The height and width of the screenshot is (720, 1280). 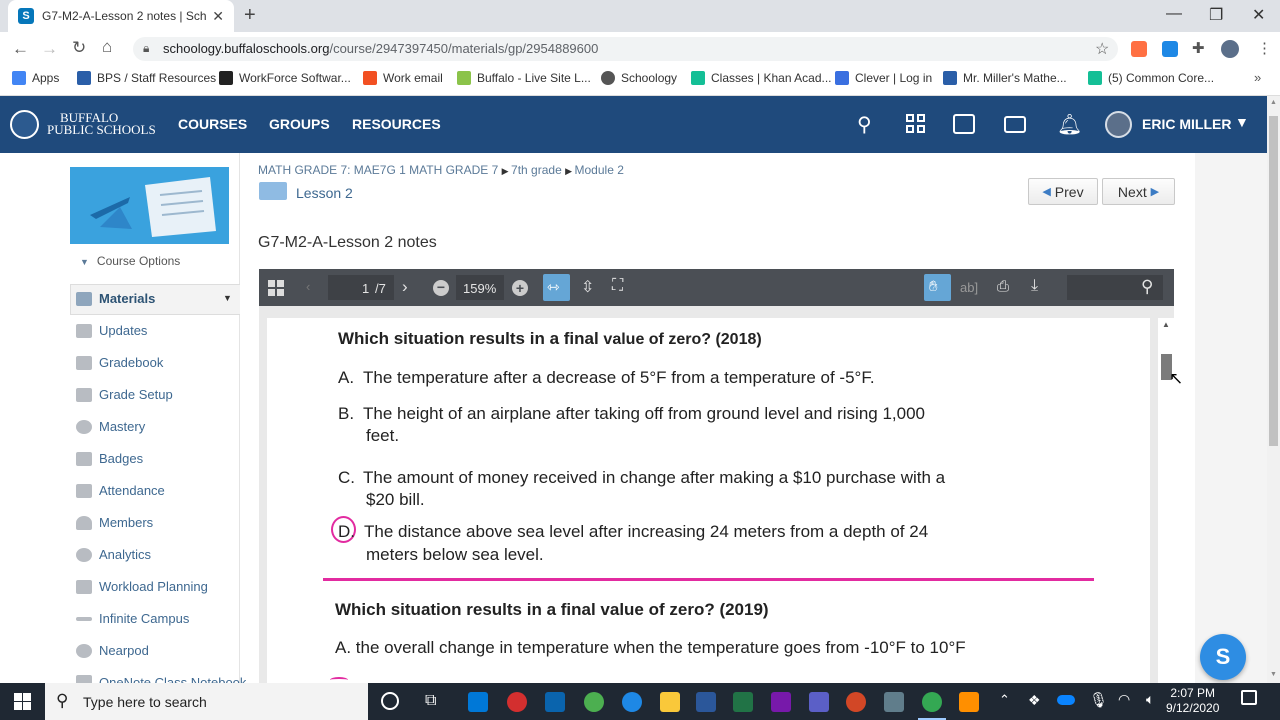 What do you see at coordinates (632, 702) in the screenshot?
I see `edge-icon` at bounding box center [632, 702].